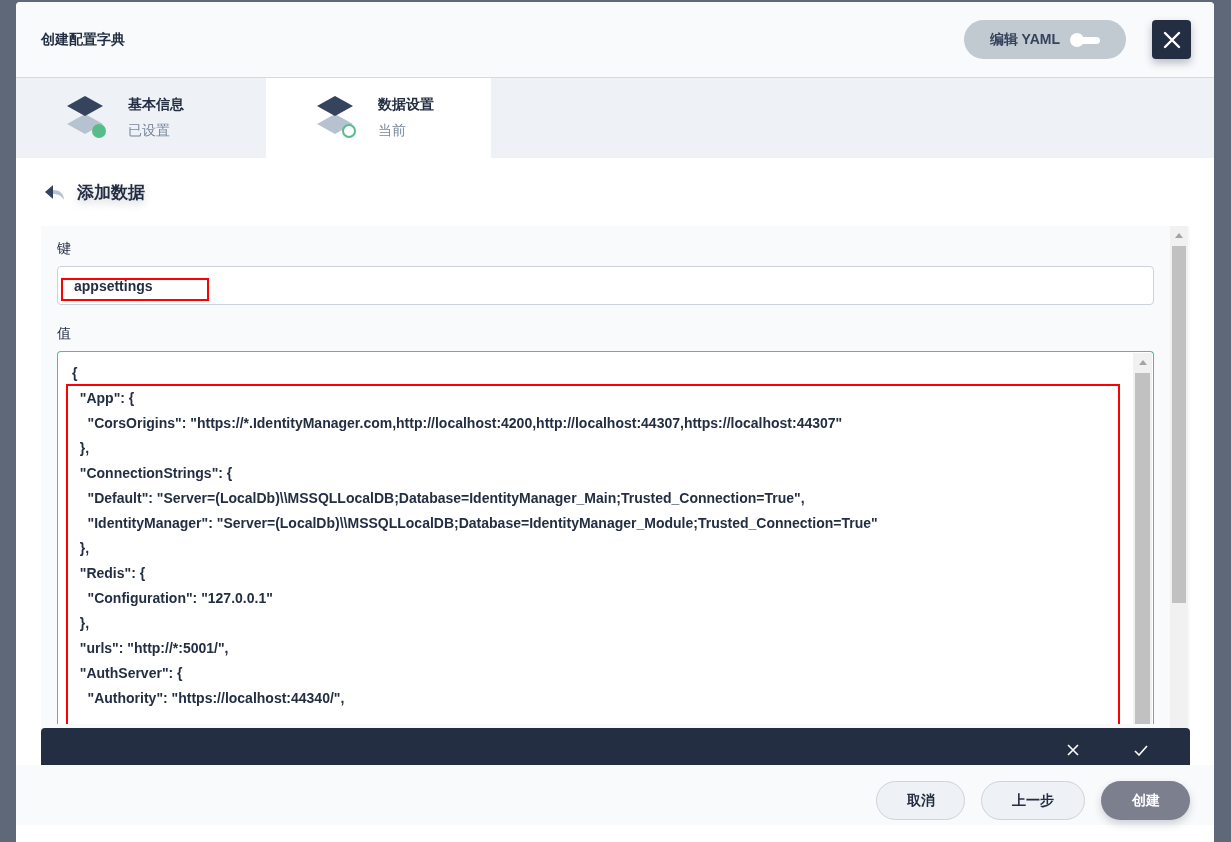 This screenshot has width=1231, height=842. I want to click on footer-button: 上一步, so click(1033, 800).